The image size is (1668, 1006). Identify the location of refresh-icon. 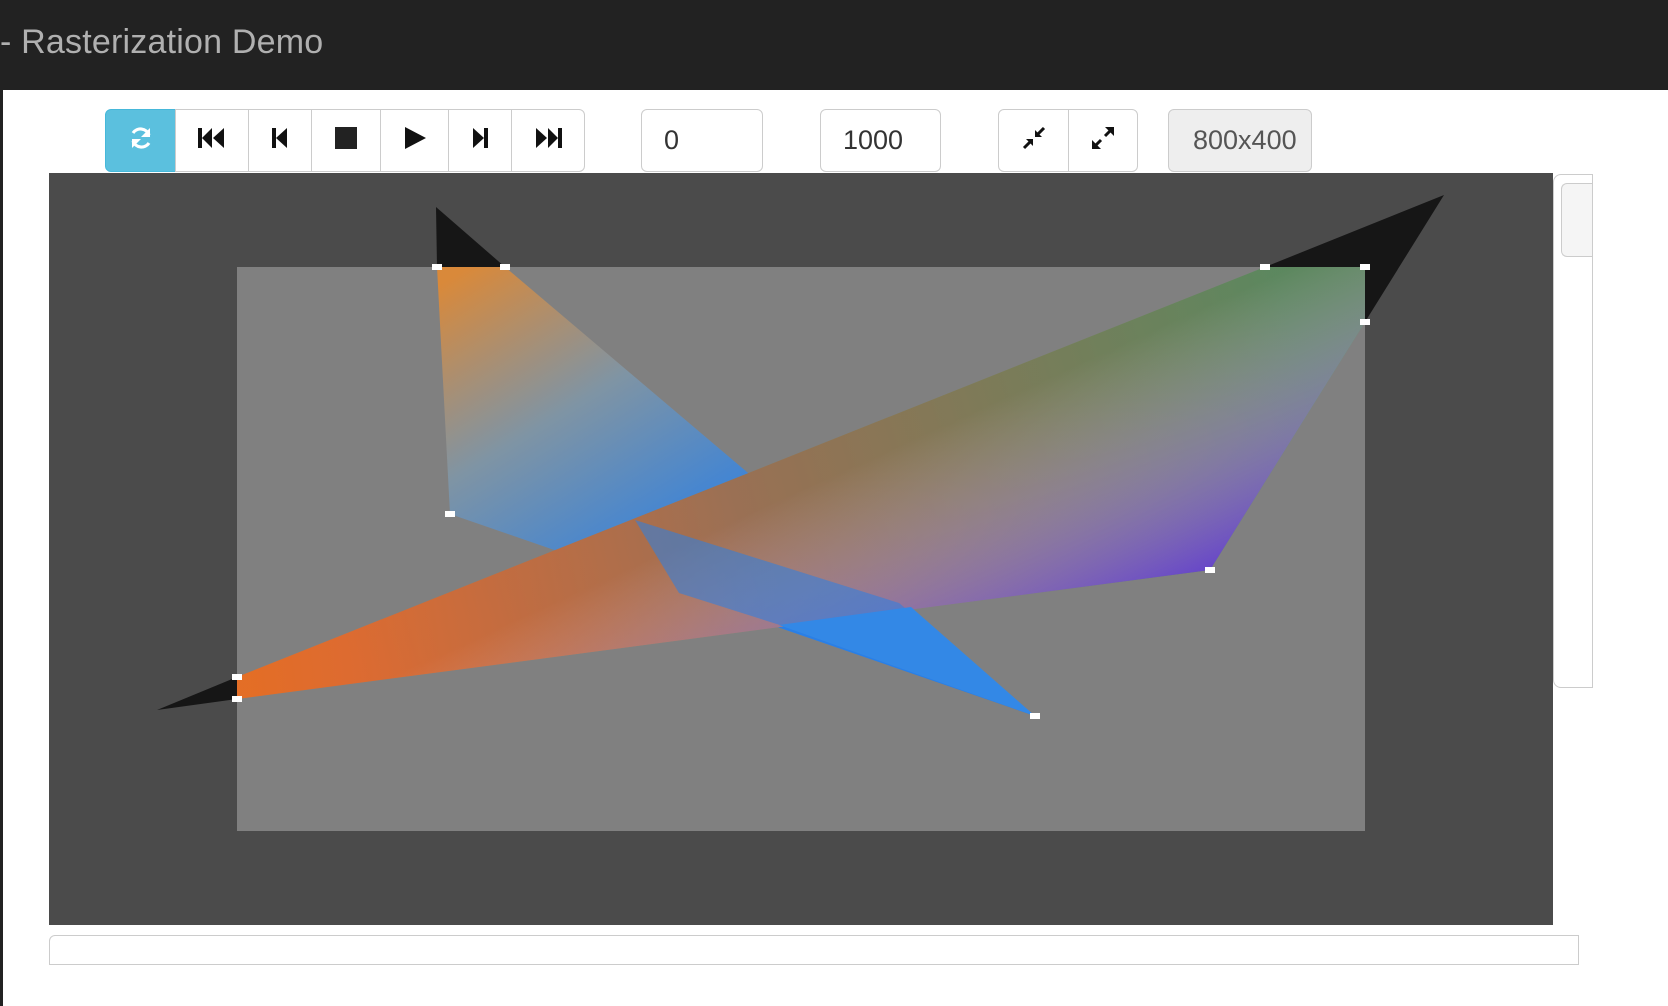
(141, 140).